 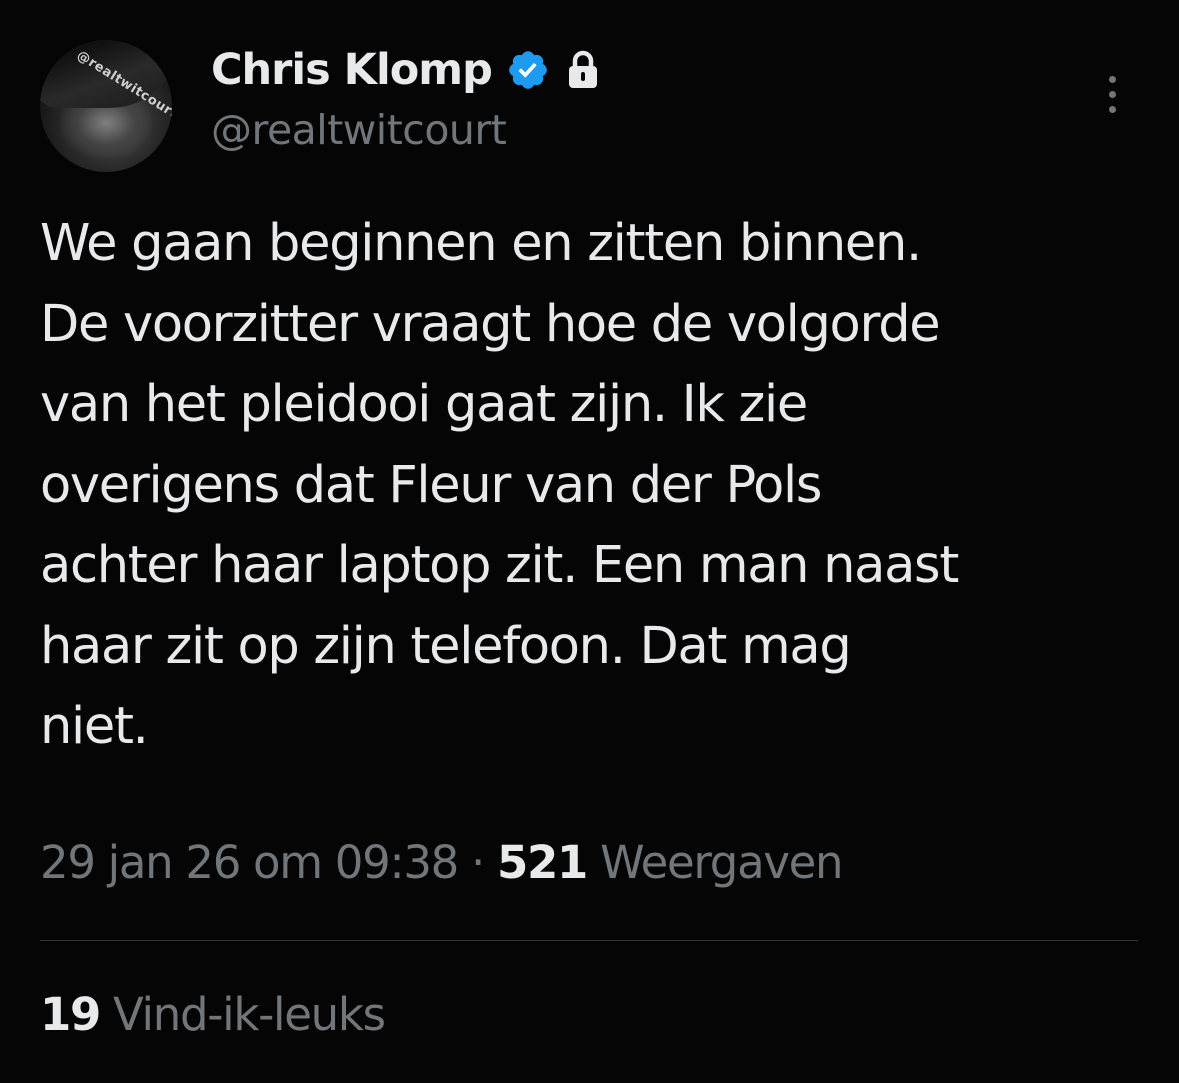 I want to click on tweet-timestamp: 29 jan 26 om 09:38, so click(x=249, y=862).